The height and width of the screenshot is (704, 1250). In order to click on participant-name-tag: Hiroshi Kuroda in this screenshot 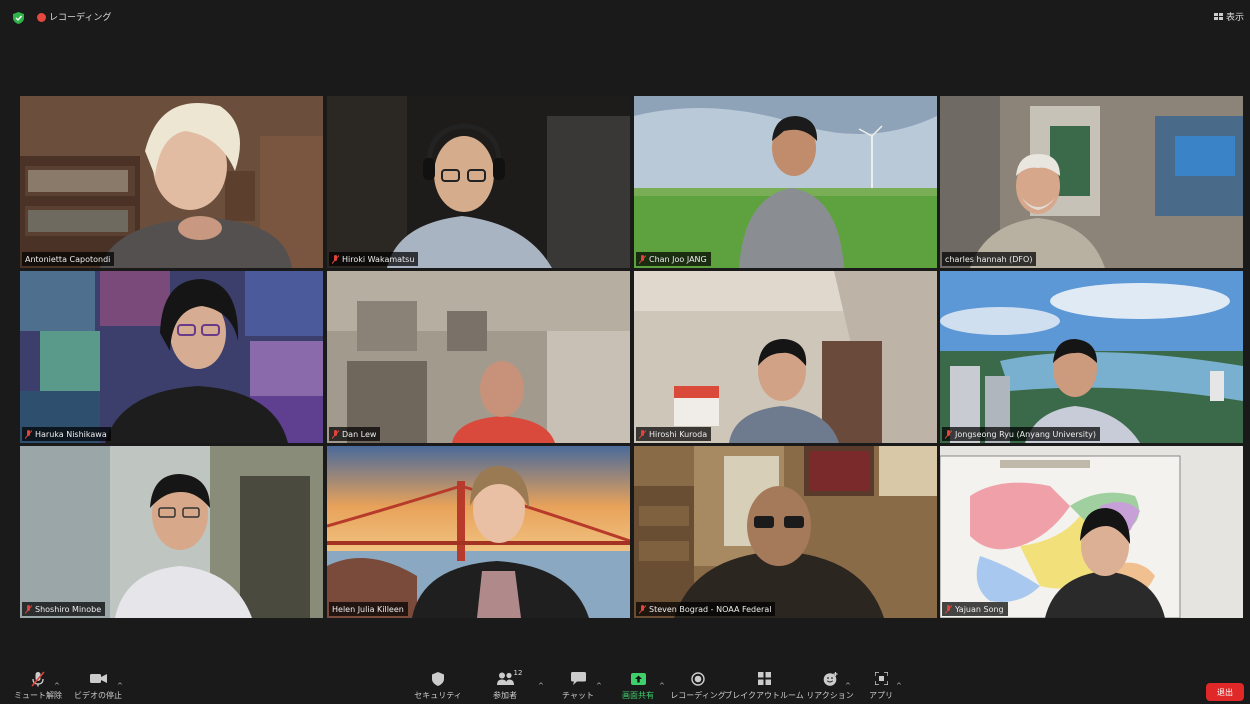, I will do `click(674, 434)`.